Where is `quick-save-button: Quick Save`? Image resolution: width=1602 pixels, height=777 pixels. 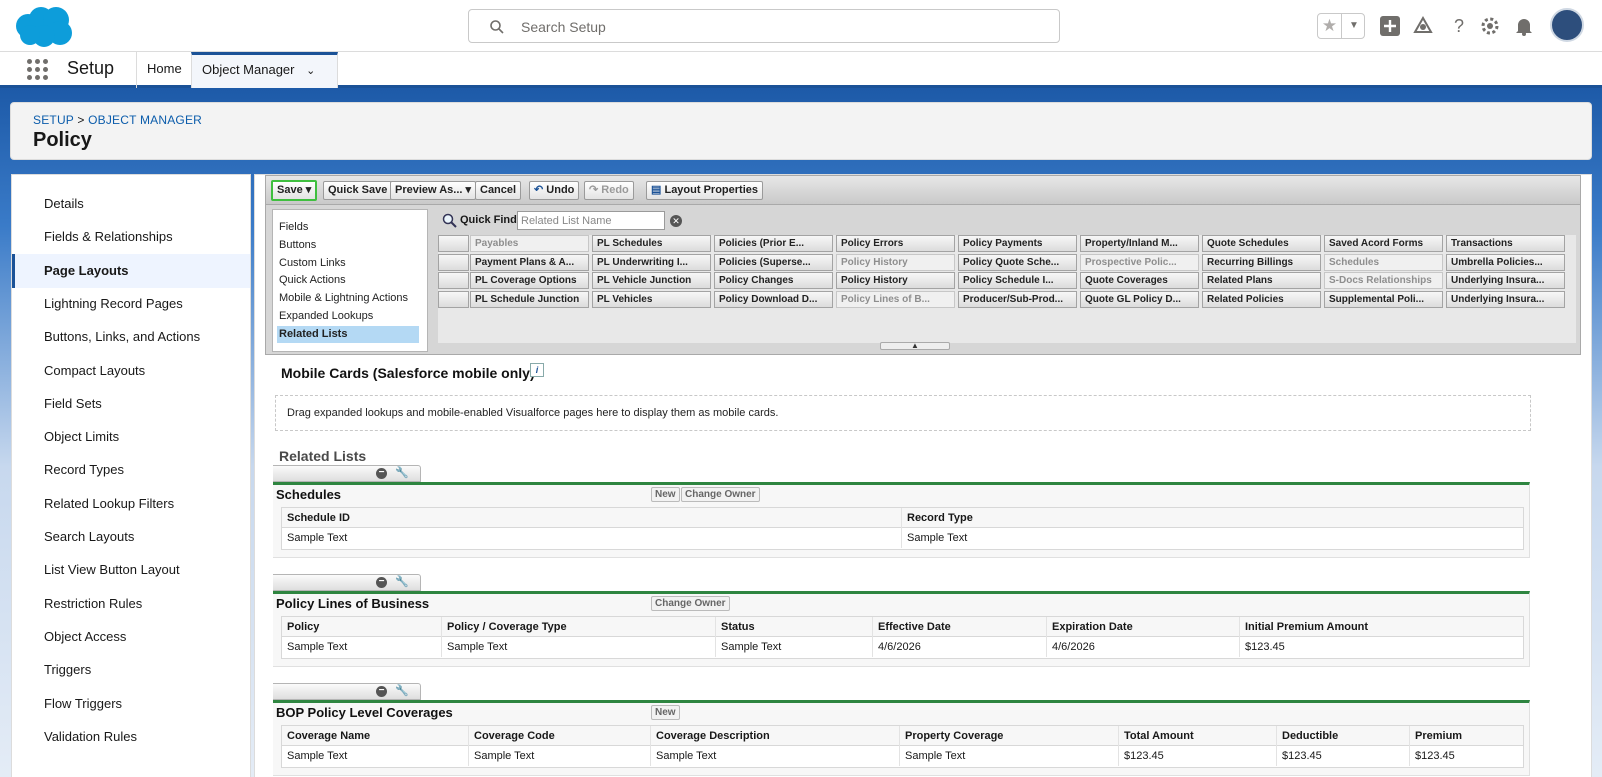 quick-save-button: Quick Save is located at coordinates (358, 190).